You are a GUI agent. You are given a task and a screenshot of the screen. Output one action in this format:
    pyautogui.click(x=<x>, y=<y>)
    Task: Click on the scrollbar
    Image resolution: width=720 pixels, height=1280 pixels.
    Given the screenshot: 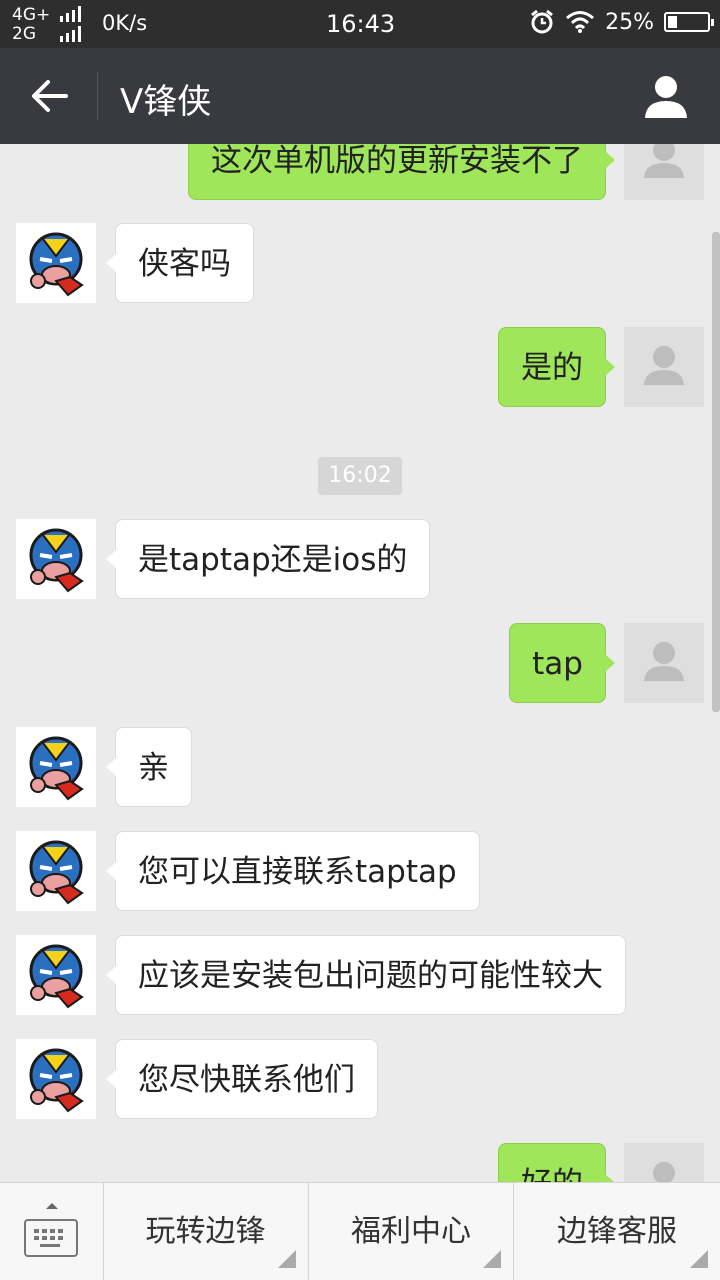 What is the action you would take?
    pyautogui.click(x=716, y=472)
    